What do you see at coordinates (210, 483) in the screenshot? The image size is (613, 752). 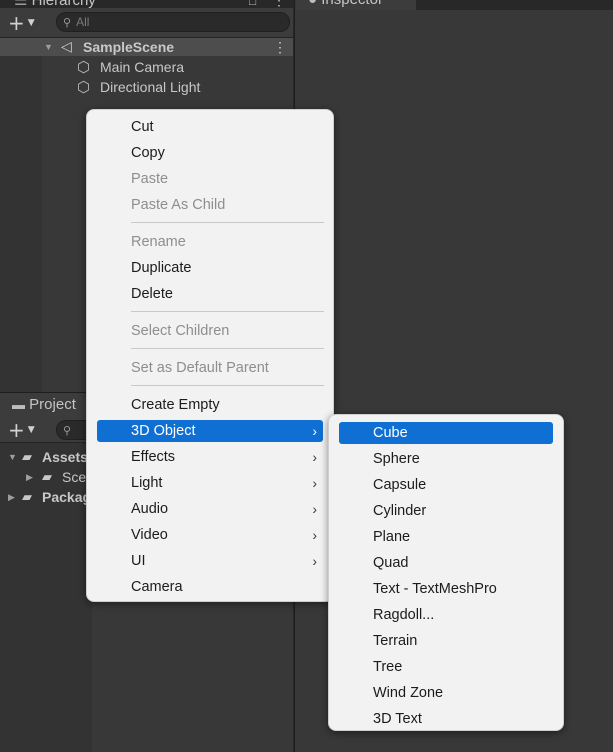 I see `menu-item-light: Light ›` at bounding box center [210, 483].